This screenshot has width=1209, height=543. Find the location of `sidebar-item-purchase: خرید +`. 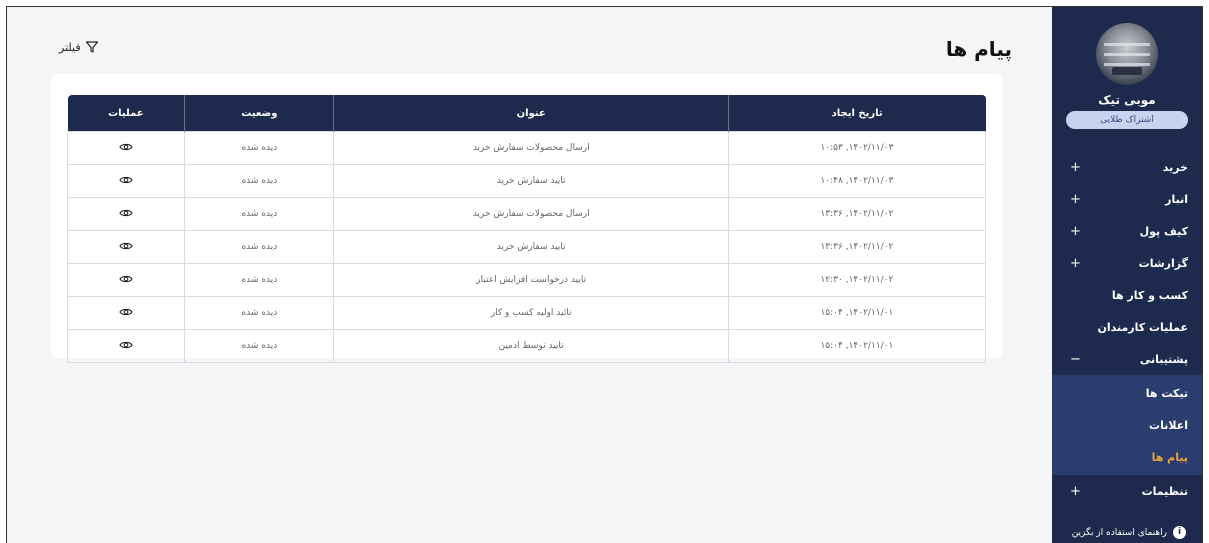

sidebar-item-purchase: خرید + is located at coordinates (1127, 167).